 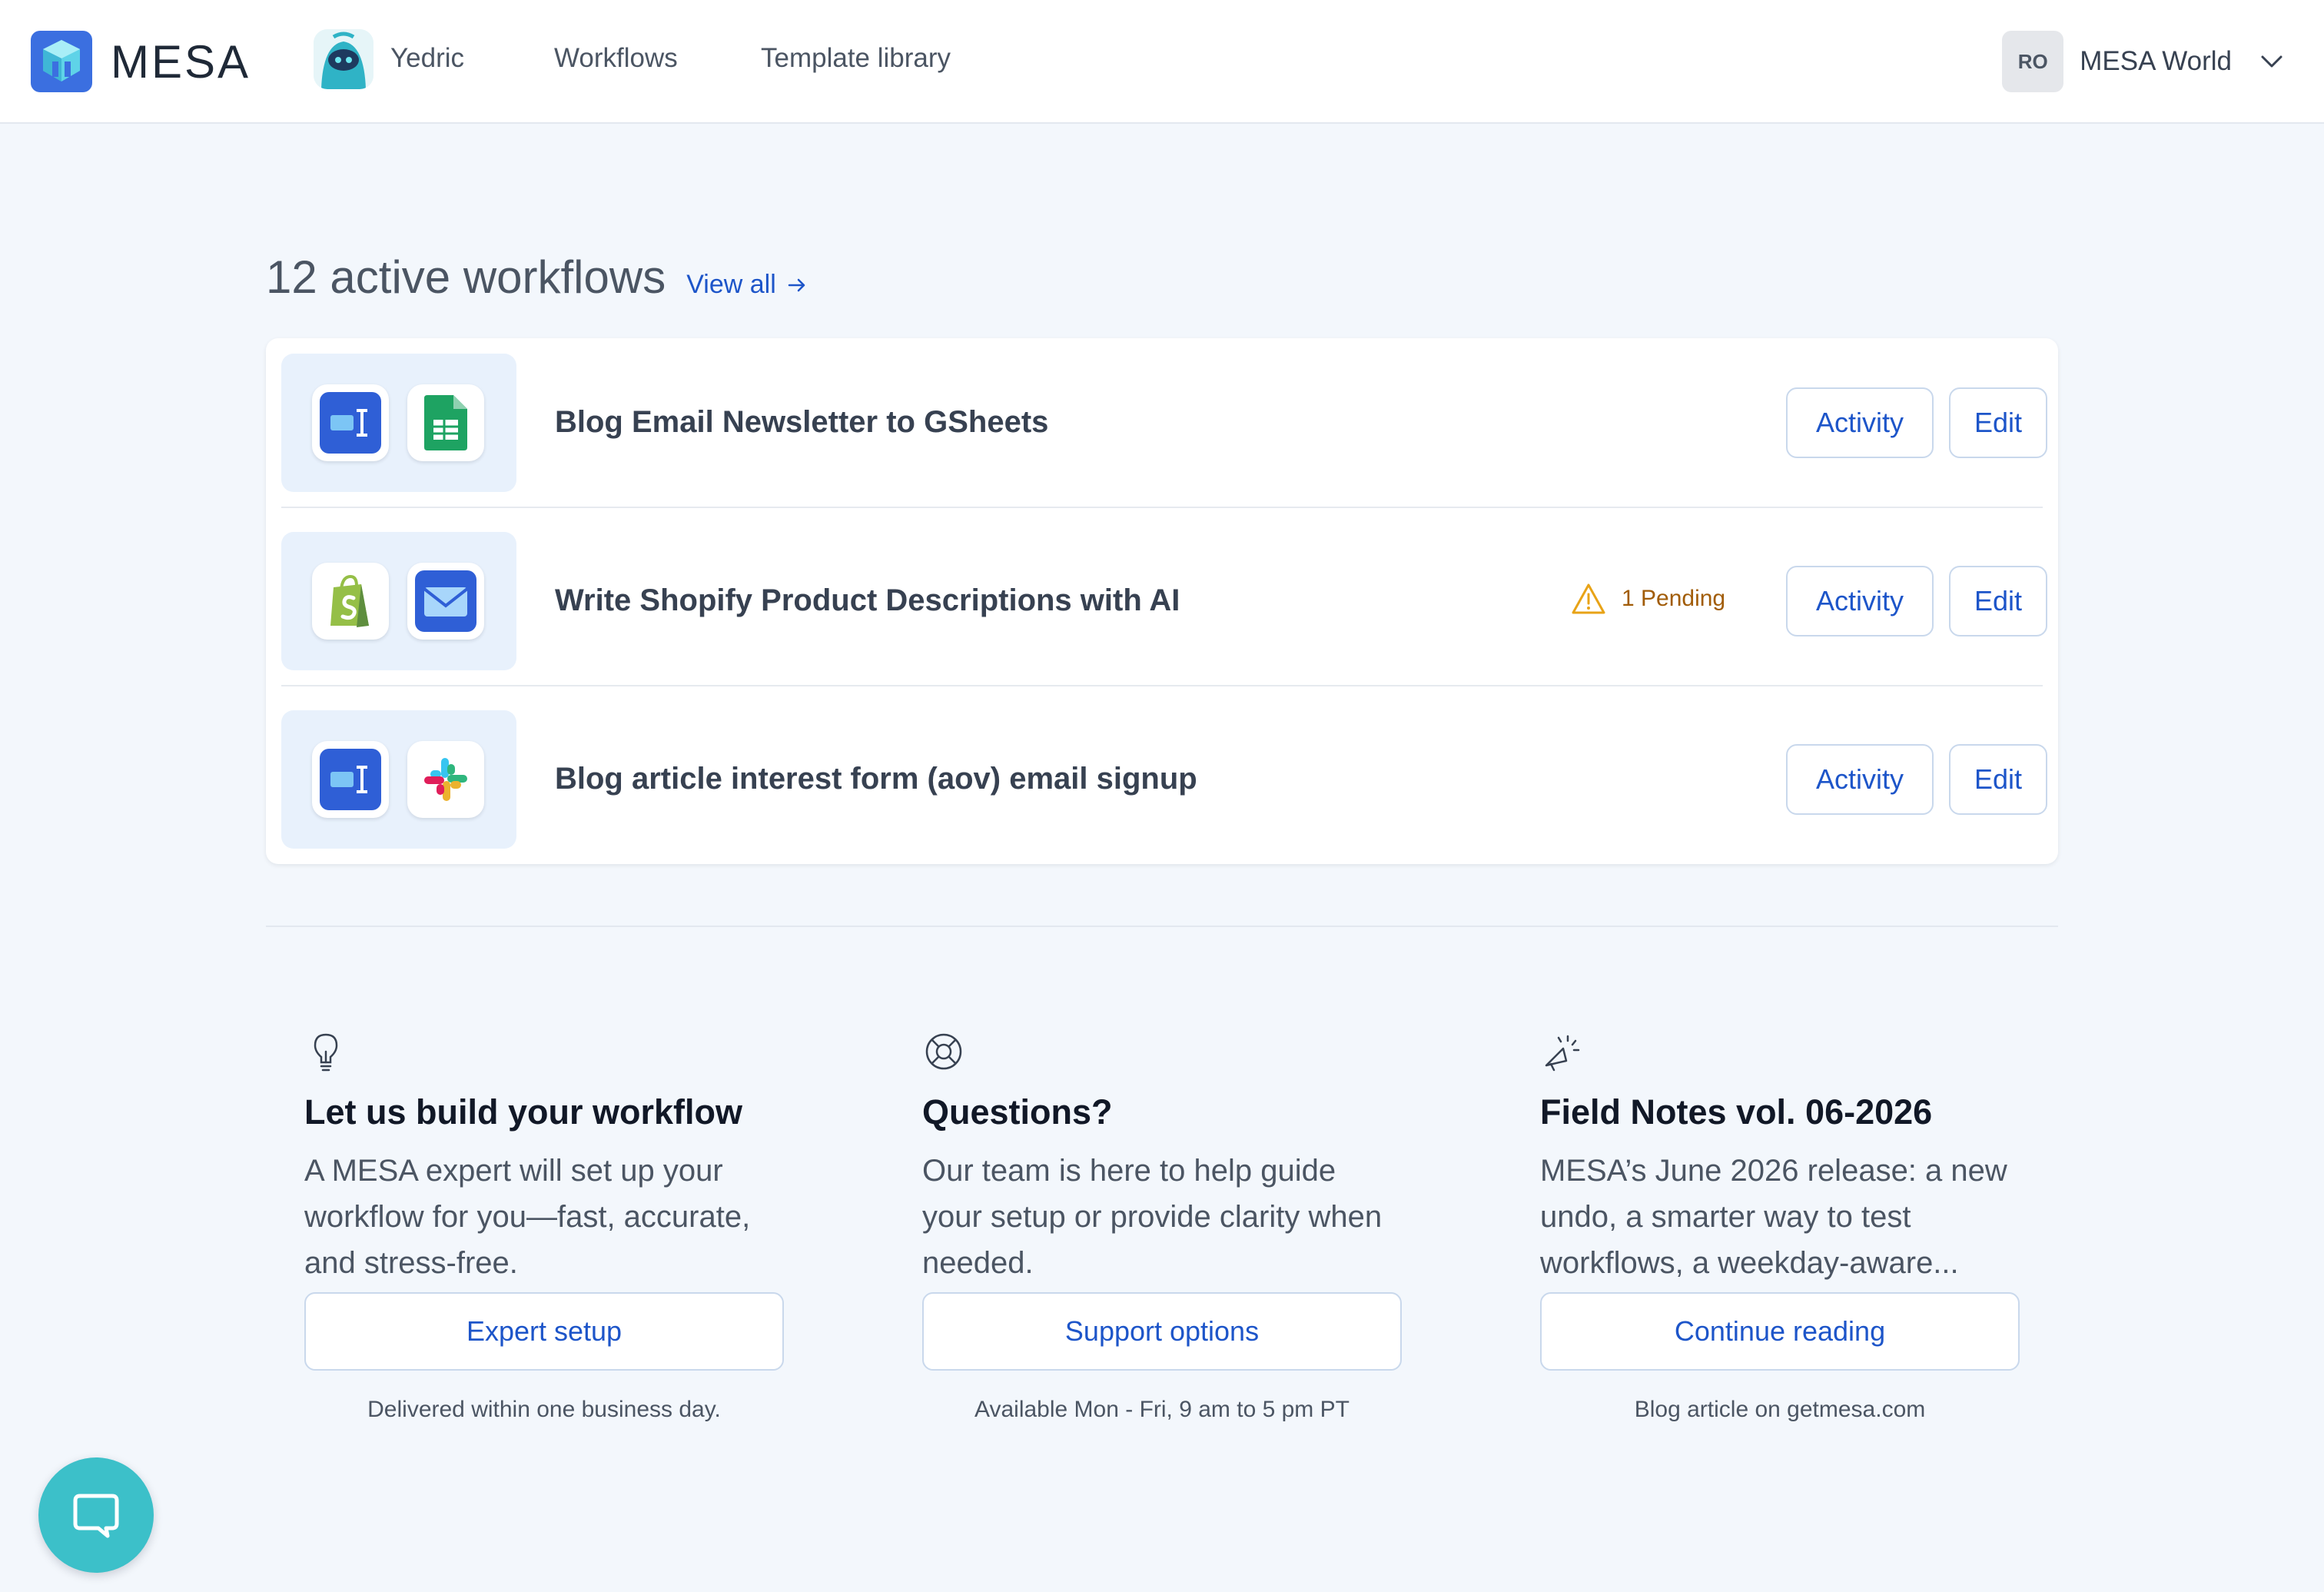 What do you see at coordinates (2033, 61) in the screenshot?
I see `account-avatar: RO` at bounding box center [2033, 61].